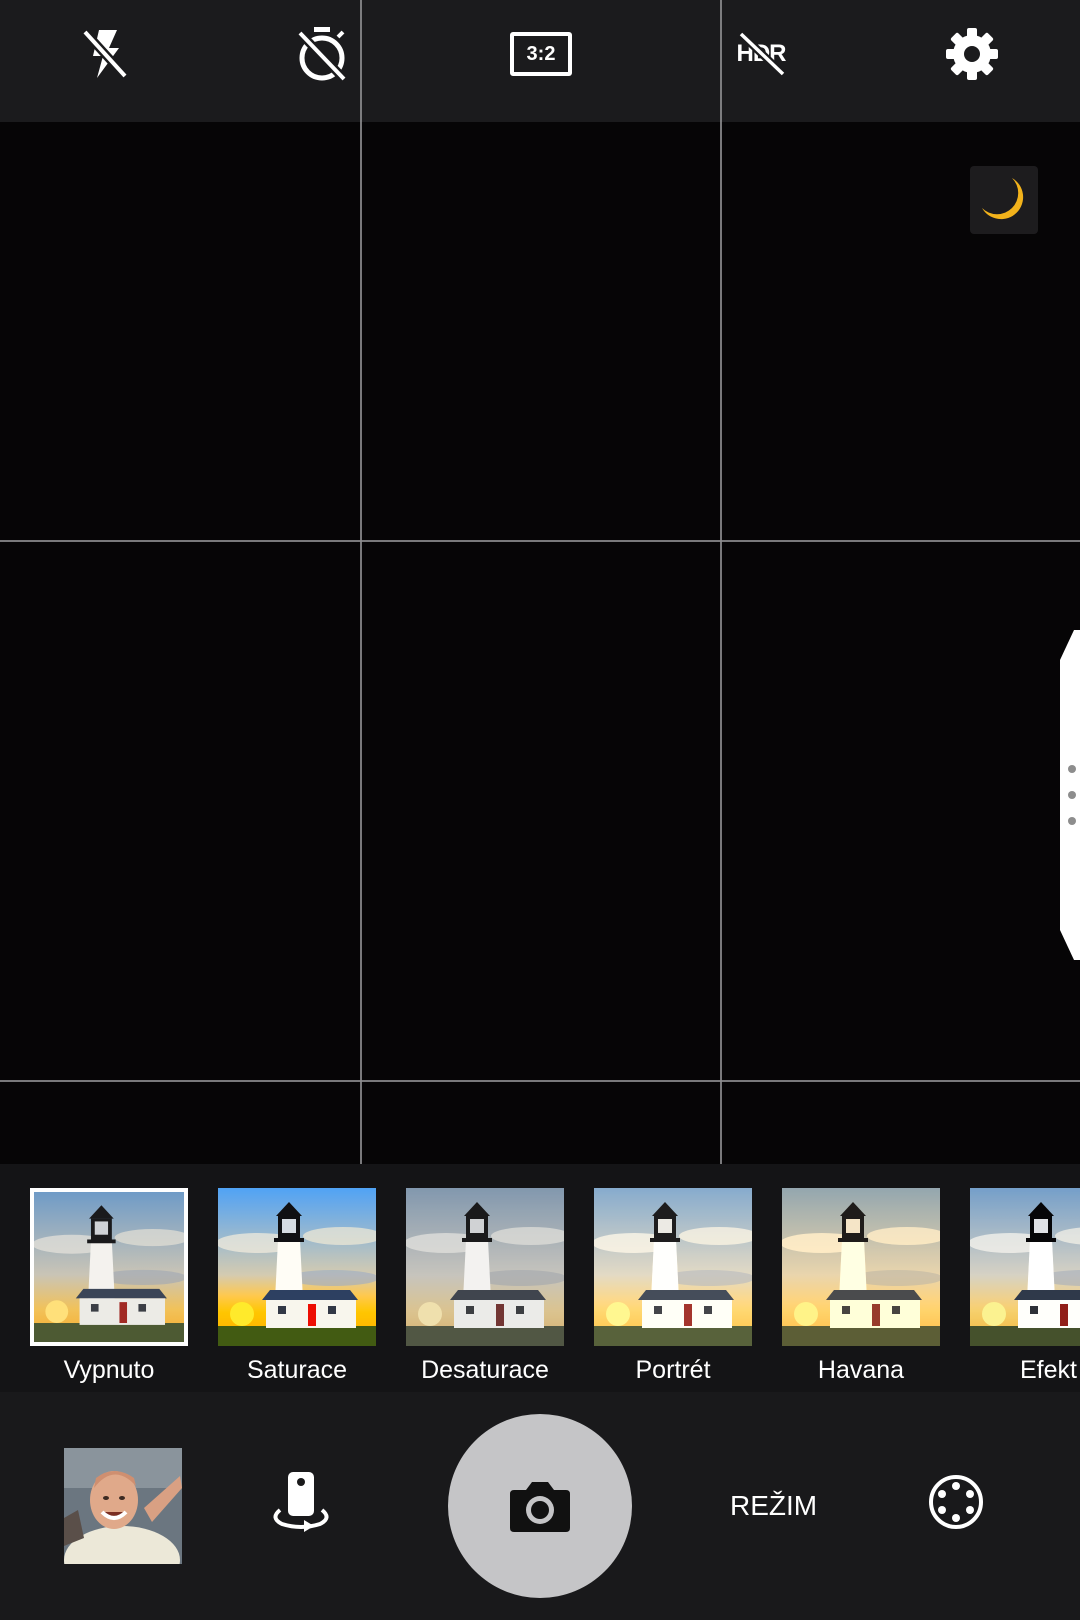 The image size is (1080, 1620). I want to click on filter-label: Vypnuto, so click(109, 1370).